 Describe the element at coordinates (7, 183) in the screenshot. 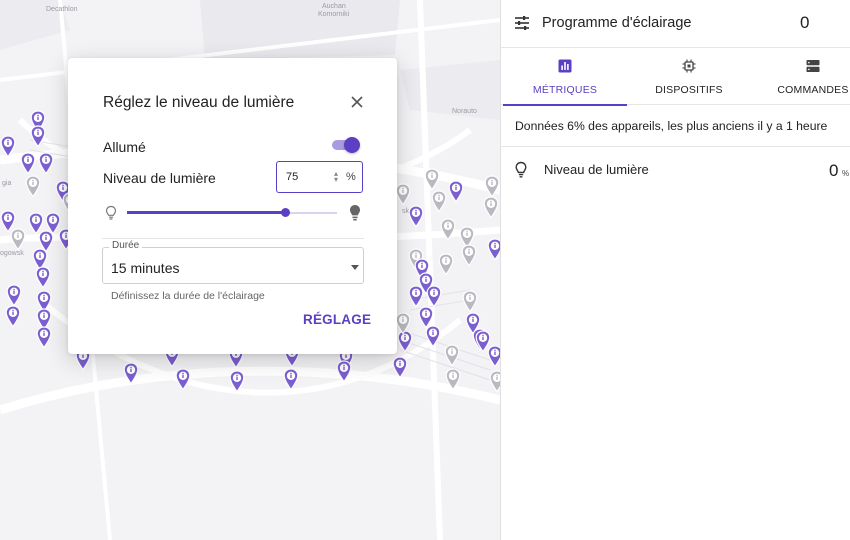

I see `map-label: gia` at that location.